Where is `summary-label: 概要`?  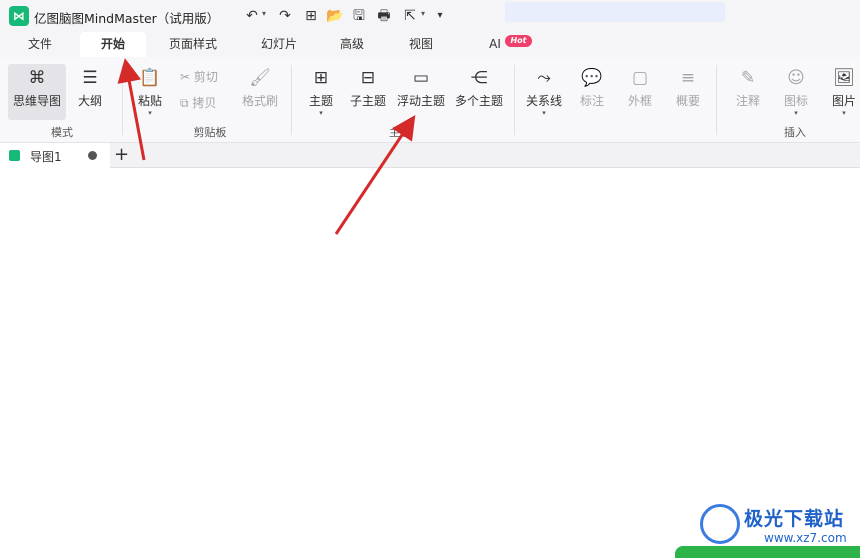 summary-label: 概要 is located at coordinates (687, 101).